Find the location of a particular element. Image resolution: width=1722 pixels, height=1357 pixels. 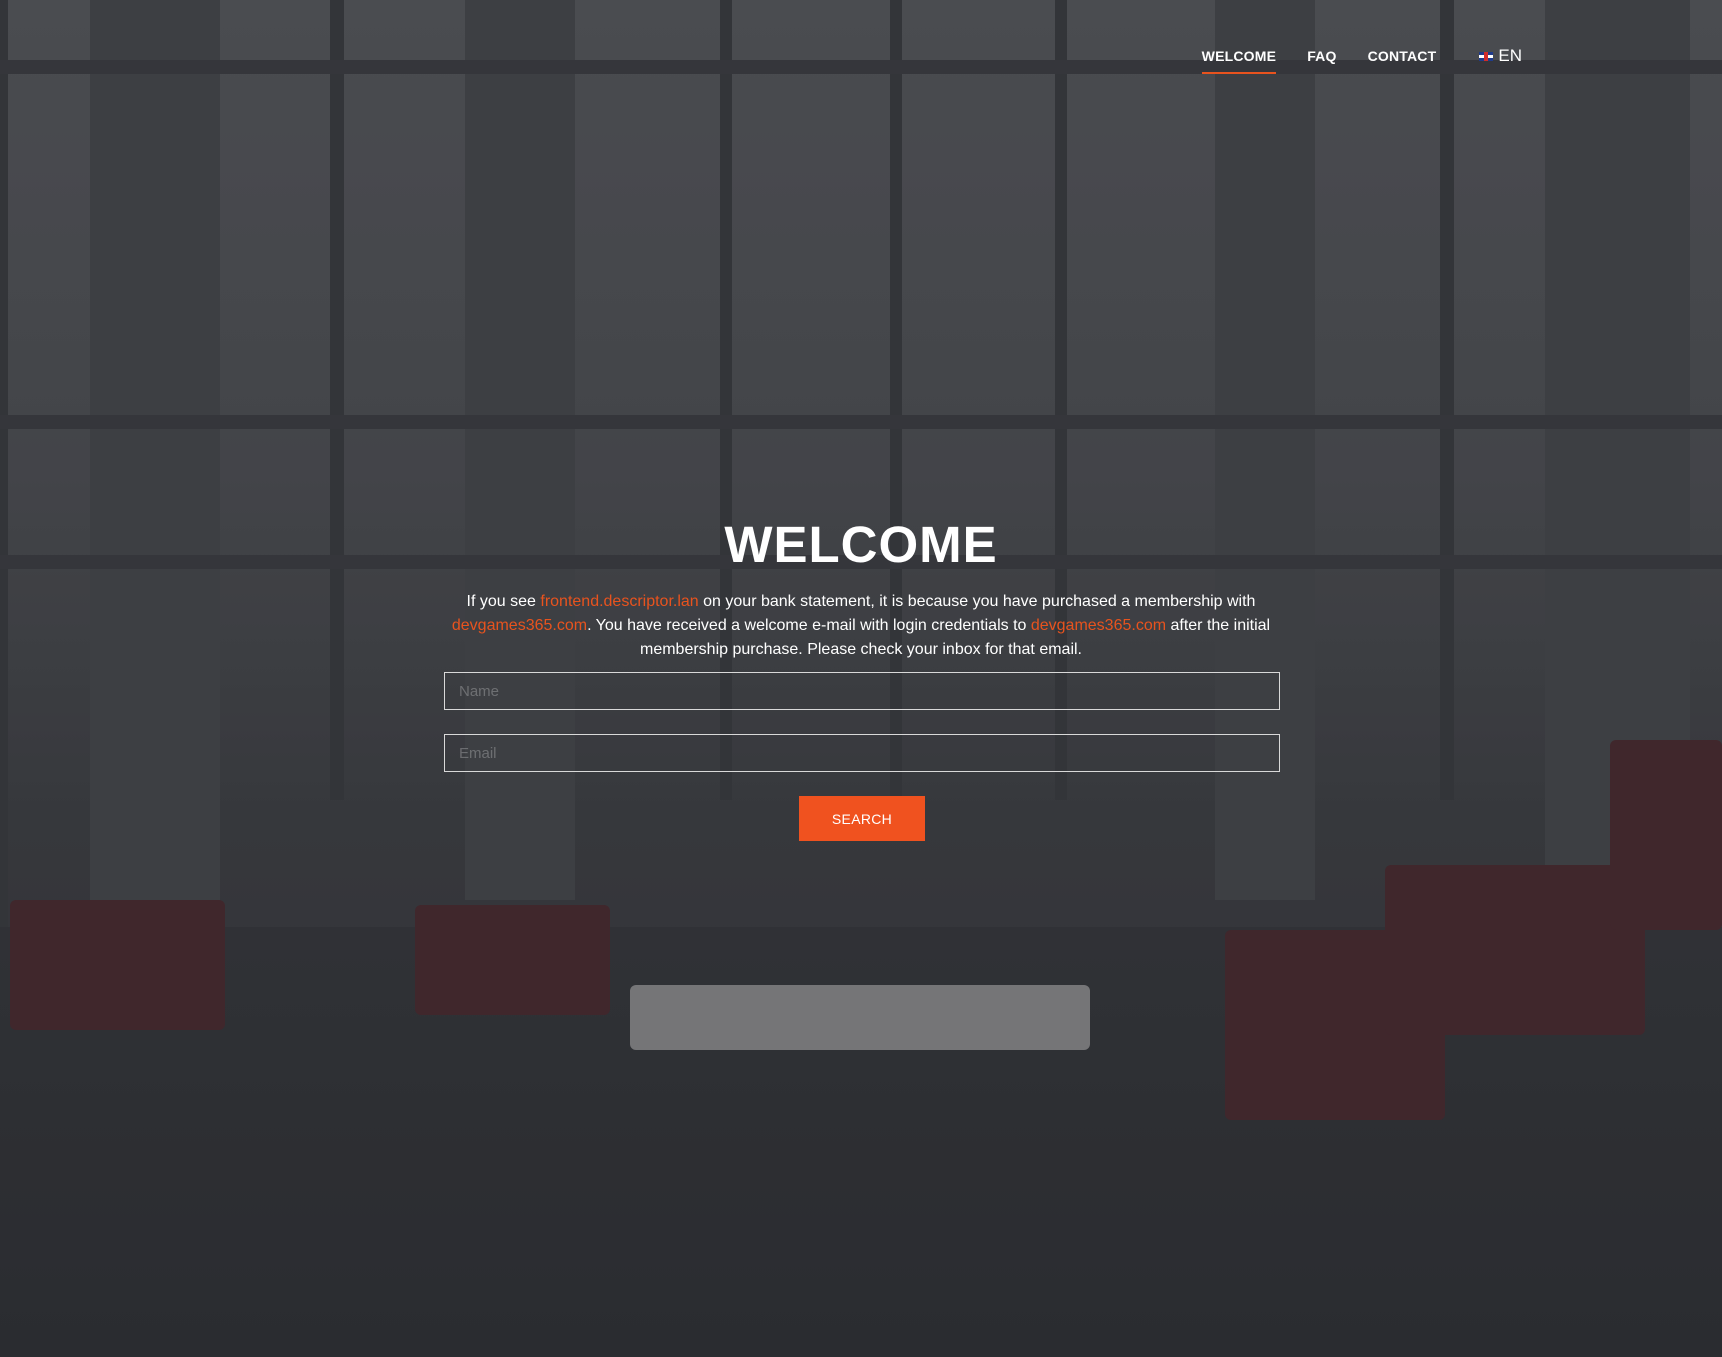

uk-flag-icon is located at coordinates (1486, 56).